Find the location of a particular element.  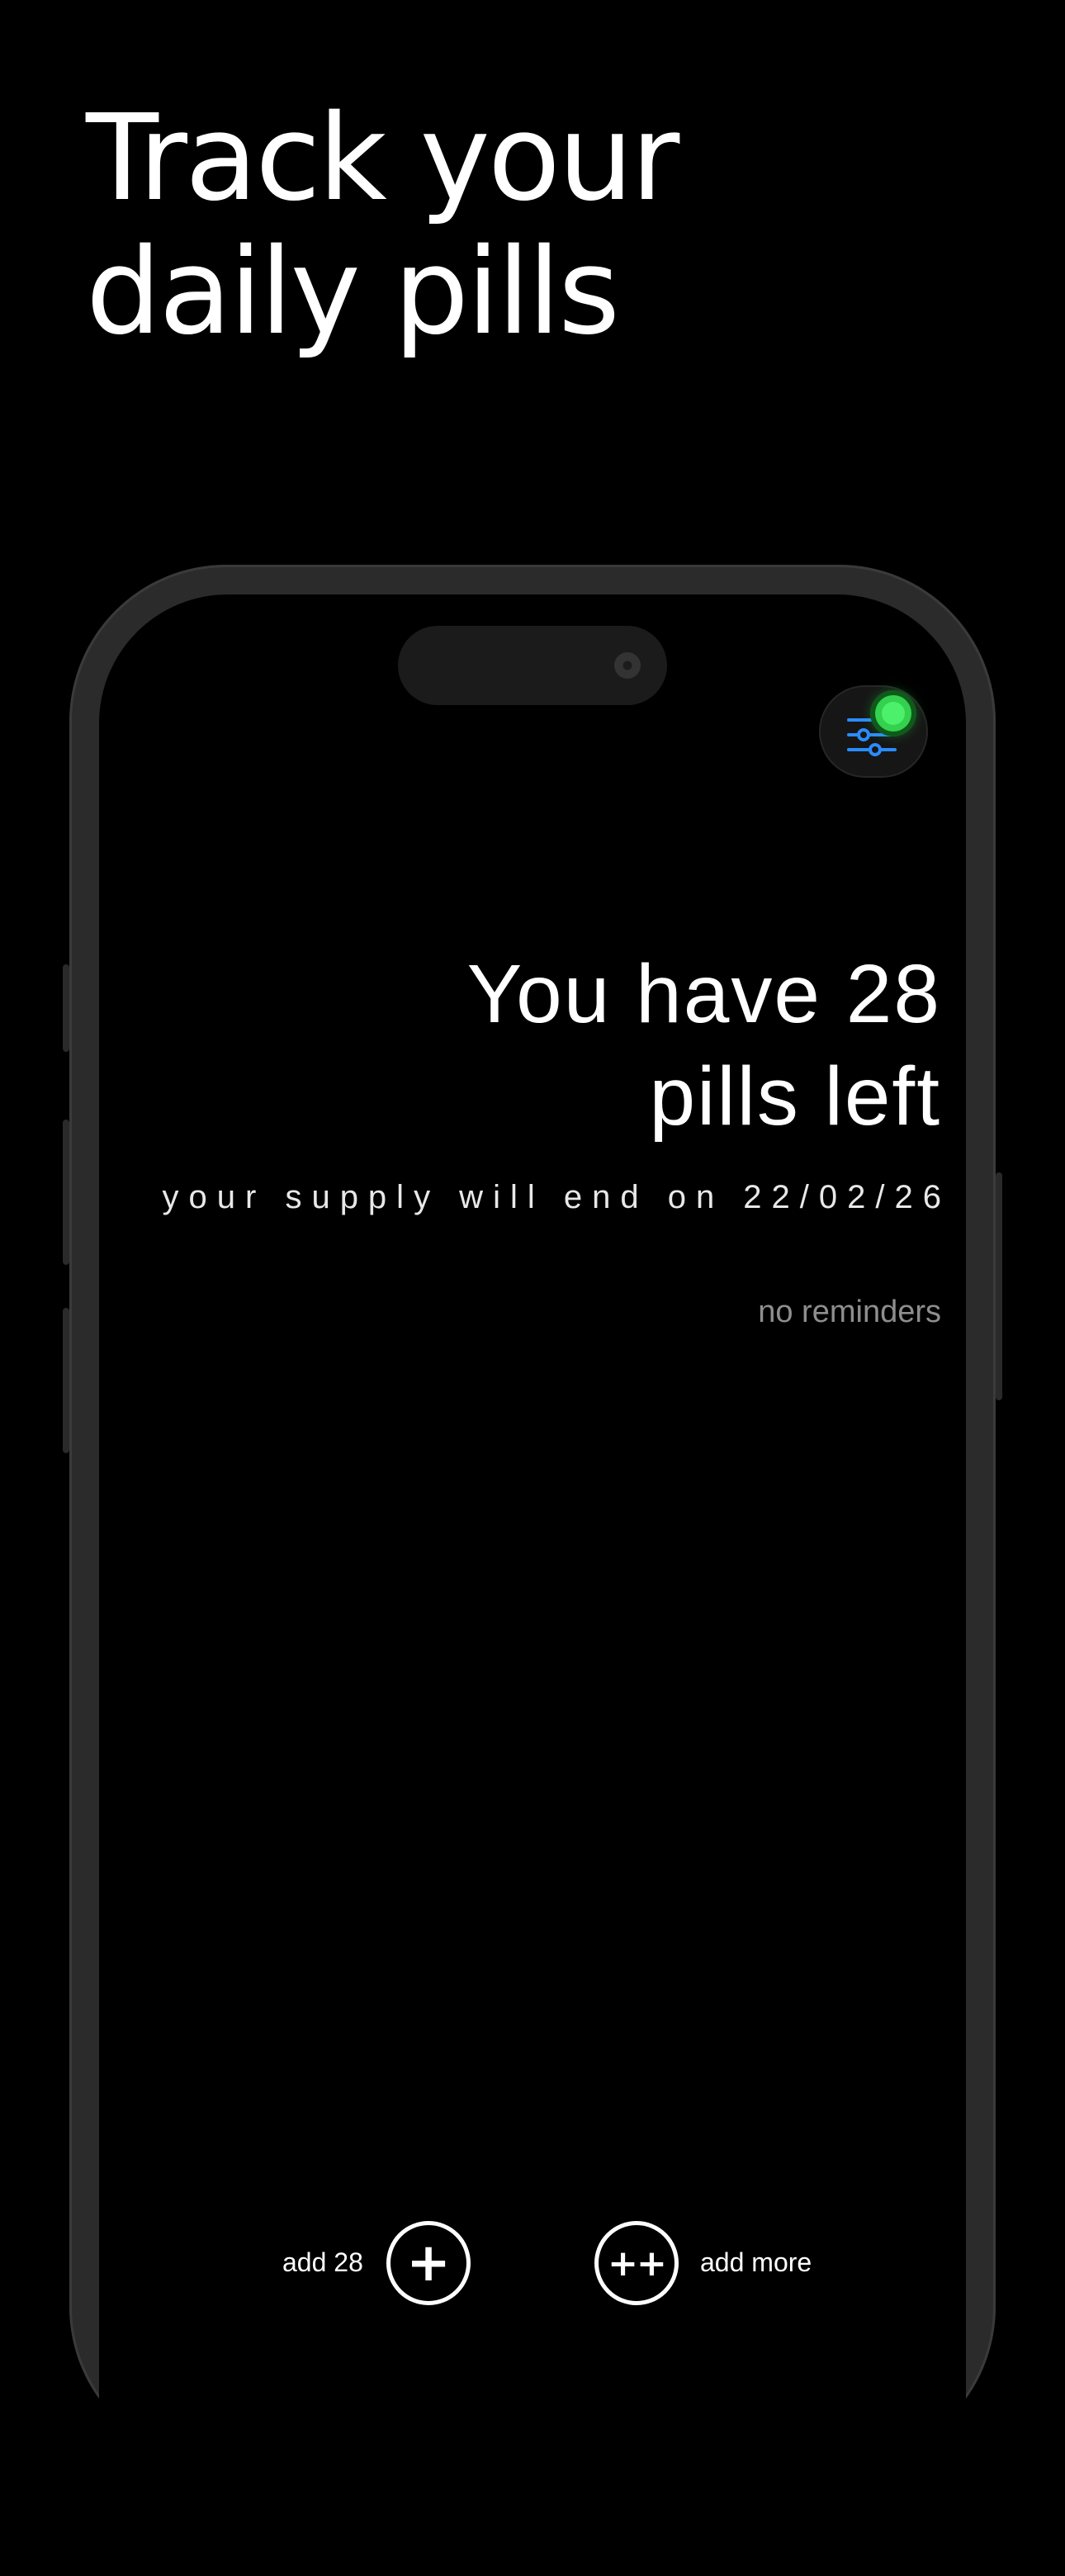

double-plus-icon: ++ is located at coordinates (637, 2263).